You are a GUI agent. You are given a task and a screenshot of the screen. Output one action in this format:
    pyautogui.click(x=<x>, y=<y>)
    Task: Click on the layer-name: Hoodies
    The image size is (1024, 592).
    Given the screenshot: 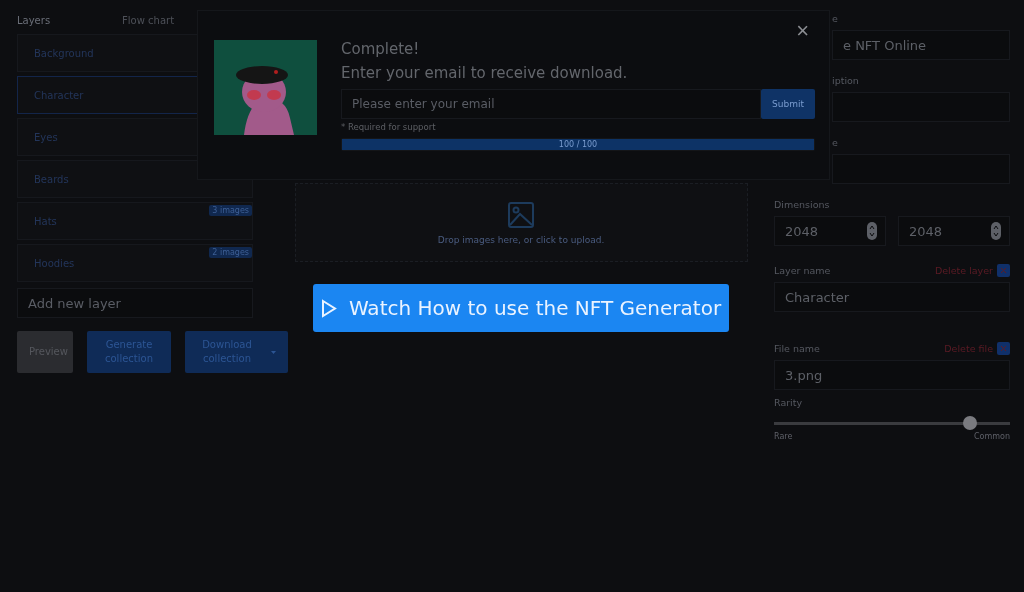 What is the action you would take?
    pyautogui.click(x=54, y=263)
    